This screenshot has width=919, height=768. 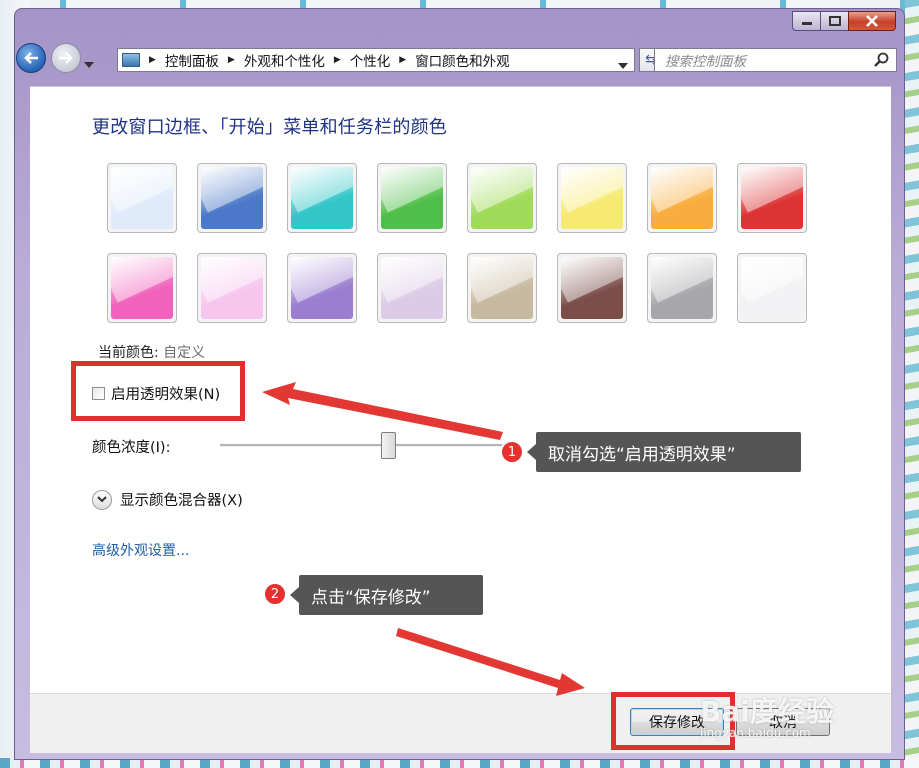 I want to click on watermark-url: jingyan.baidu.com, so click(x=755, y=733).